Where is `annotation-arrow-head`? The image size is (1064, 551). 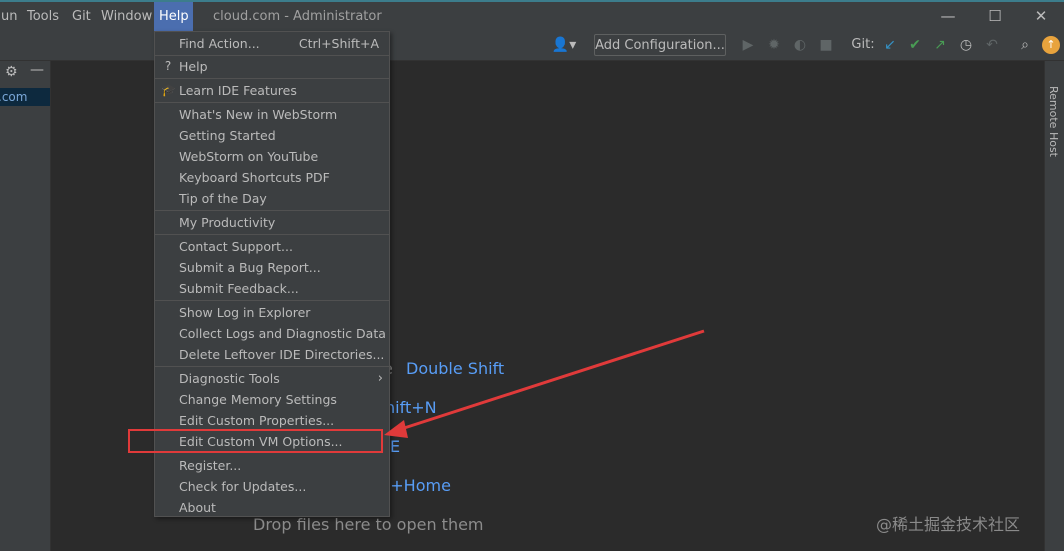 annotation-arrow-head is located at coordinates (396, 429).